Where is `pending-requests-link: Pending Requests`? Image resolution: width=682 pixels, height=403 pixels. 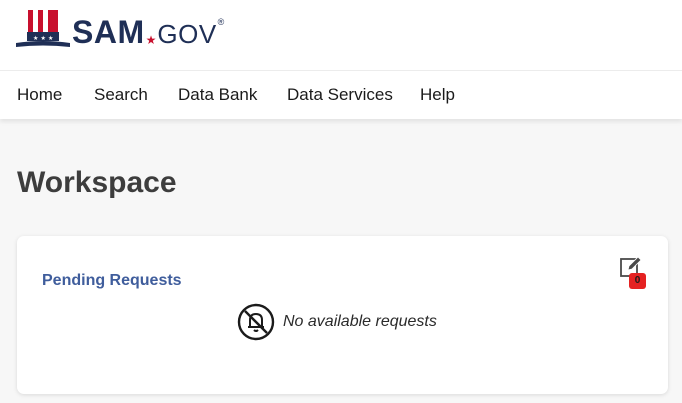 pending-requests-link: Pending Requests is located at coordinates (112, 281).